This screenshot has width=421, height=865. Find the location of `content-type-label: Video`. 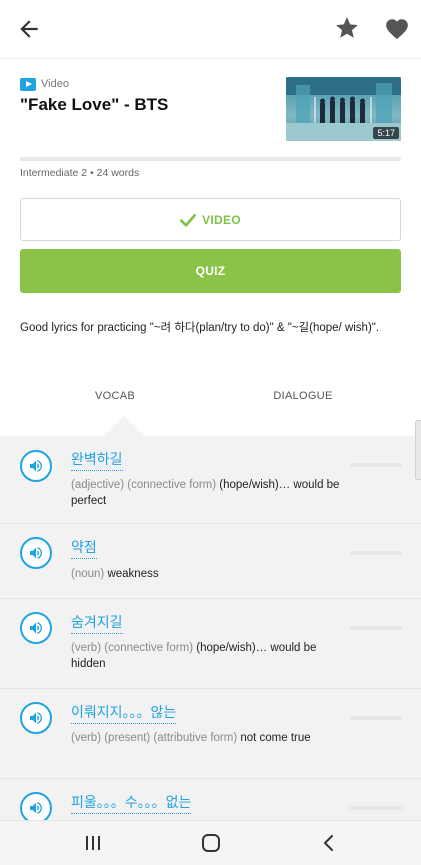

content-type-label: Video is located at coordinates (55, 84).